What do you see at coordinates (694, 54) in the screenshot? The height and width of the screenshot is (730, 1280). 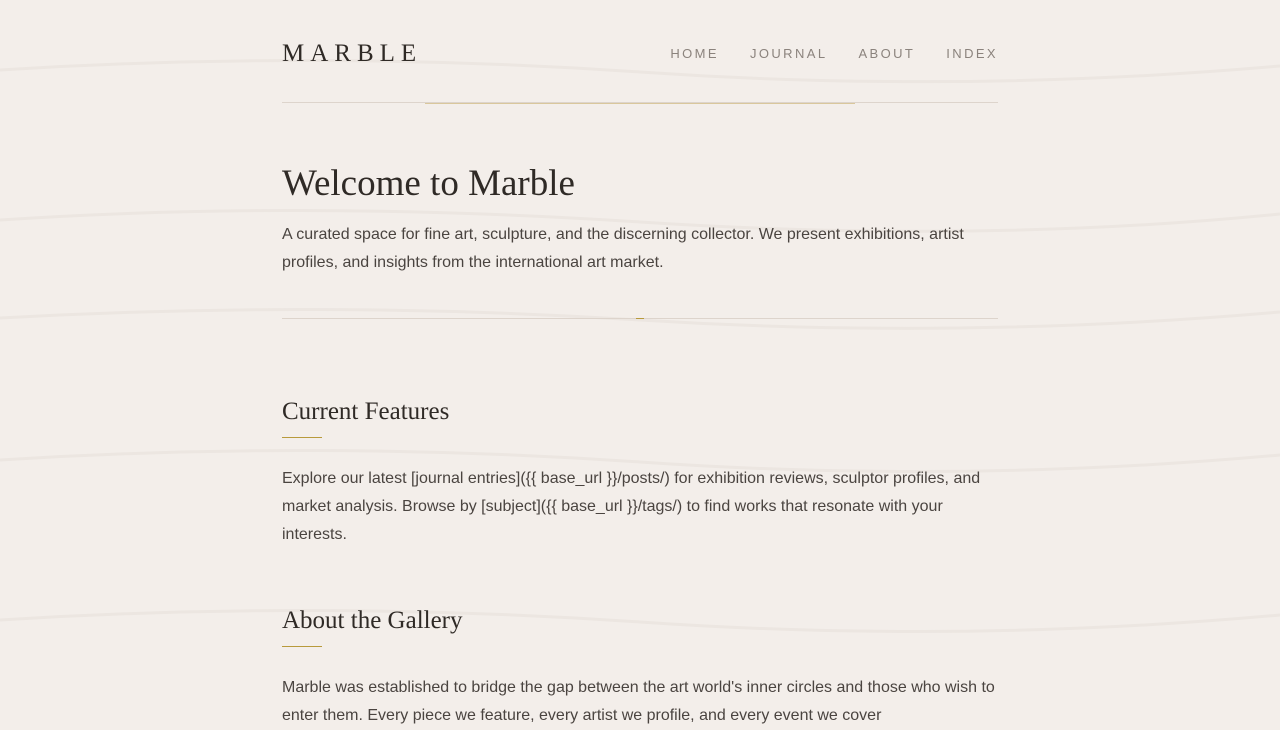 I see `nav-home: HOME` at bounding box center [694, 54].